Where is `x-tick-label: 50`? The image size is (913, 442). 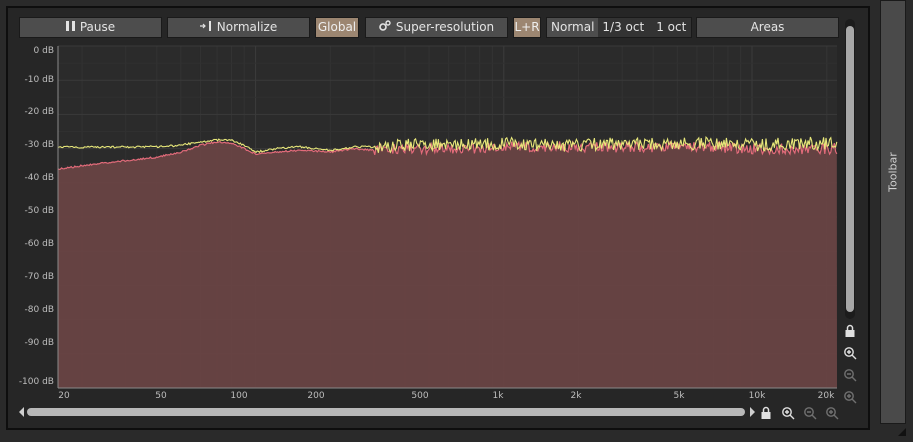 x-tick-label: 50 is located at coordinates (161, 396).